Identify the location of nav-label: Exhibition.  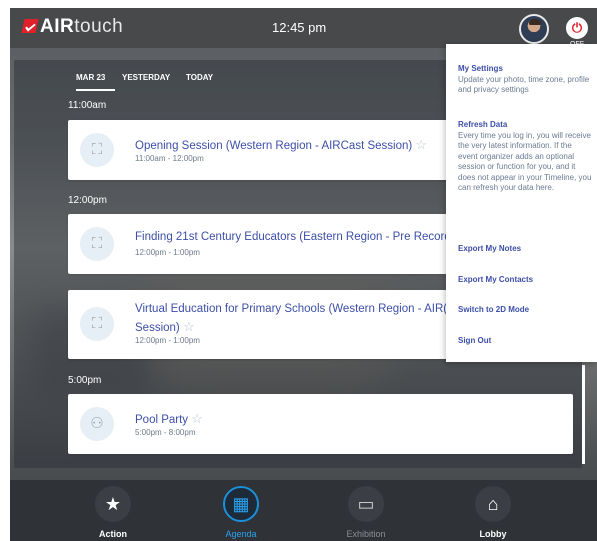
(366, 534).